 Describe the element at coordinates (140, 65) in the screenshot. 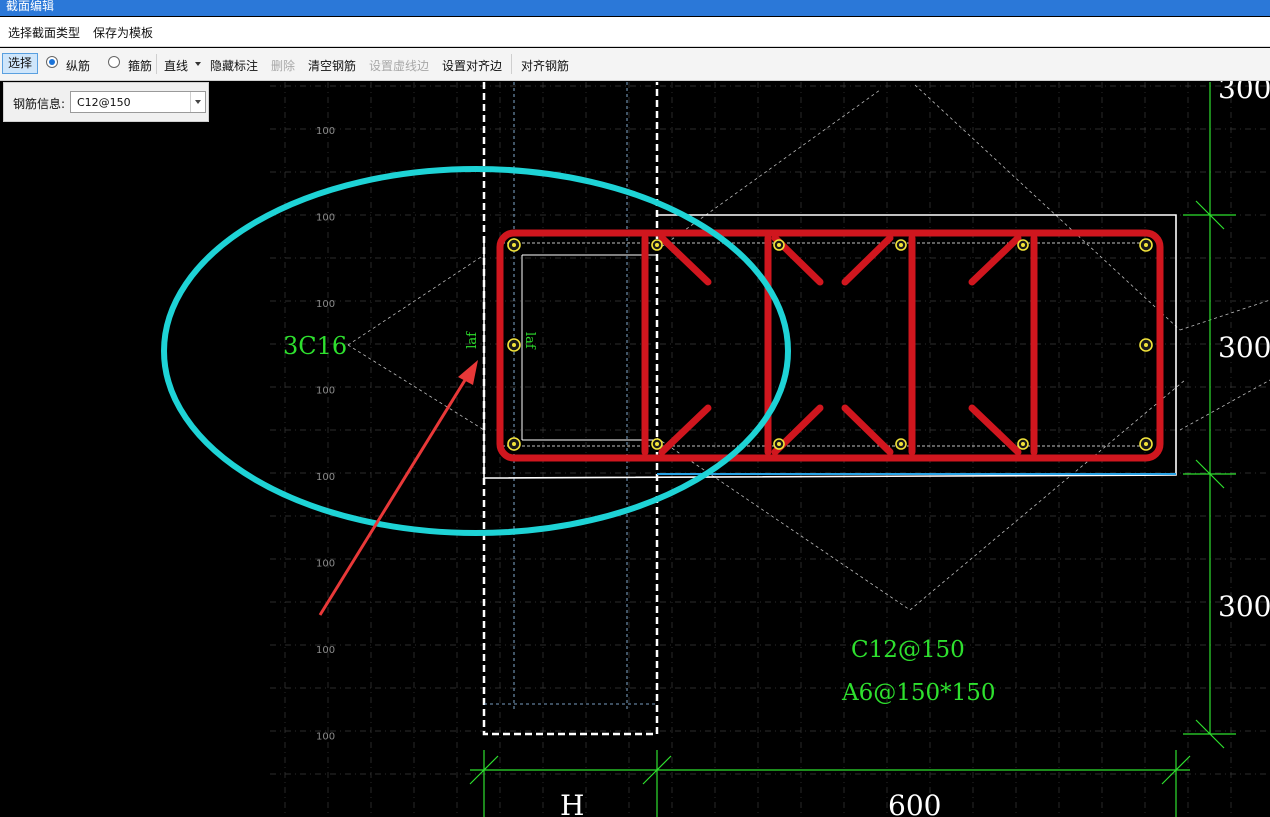

I see `stirrup-label: 箍筋` at that location.